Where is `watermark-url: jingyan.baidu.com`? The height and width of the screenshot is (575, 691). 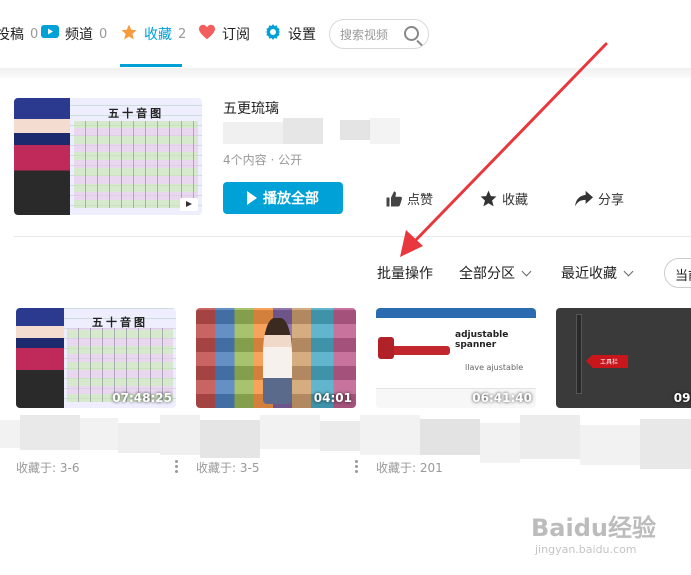 watermark-url: jingyan.baidu.com is located at coordinates (586, 549).